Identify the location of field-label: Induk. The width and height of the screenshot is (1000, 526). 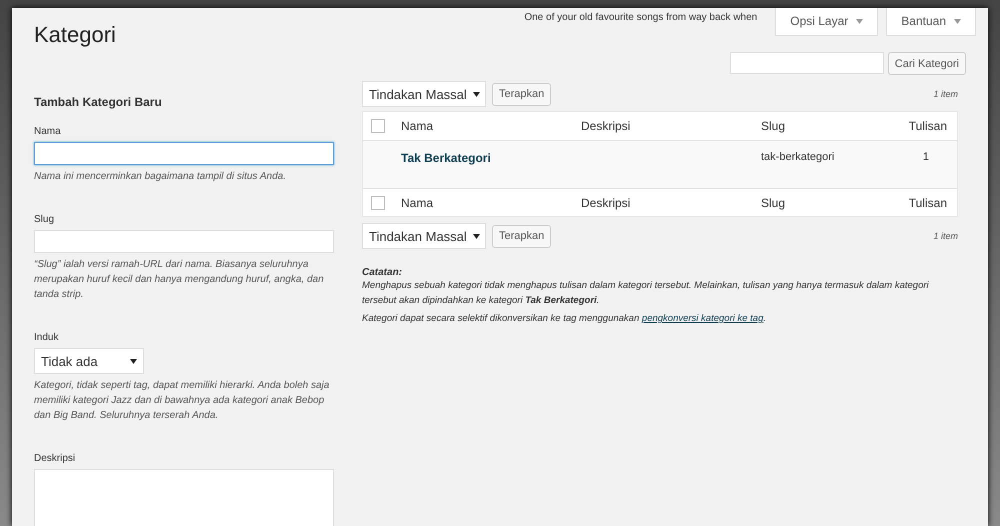
(47, 337).